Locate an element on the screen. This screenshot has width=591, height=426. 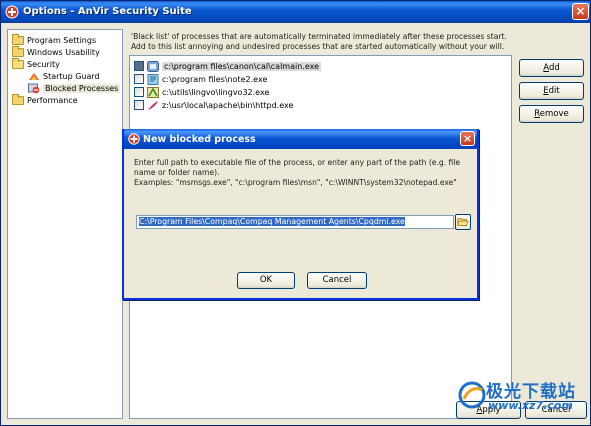
add-button-label: dd is located at coordinates (554, 68).